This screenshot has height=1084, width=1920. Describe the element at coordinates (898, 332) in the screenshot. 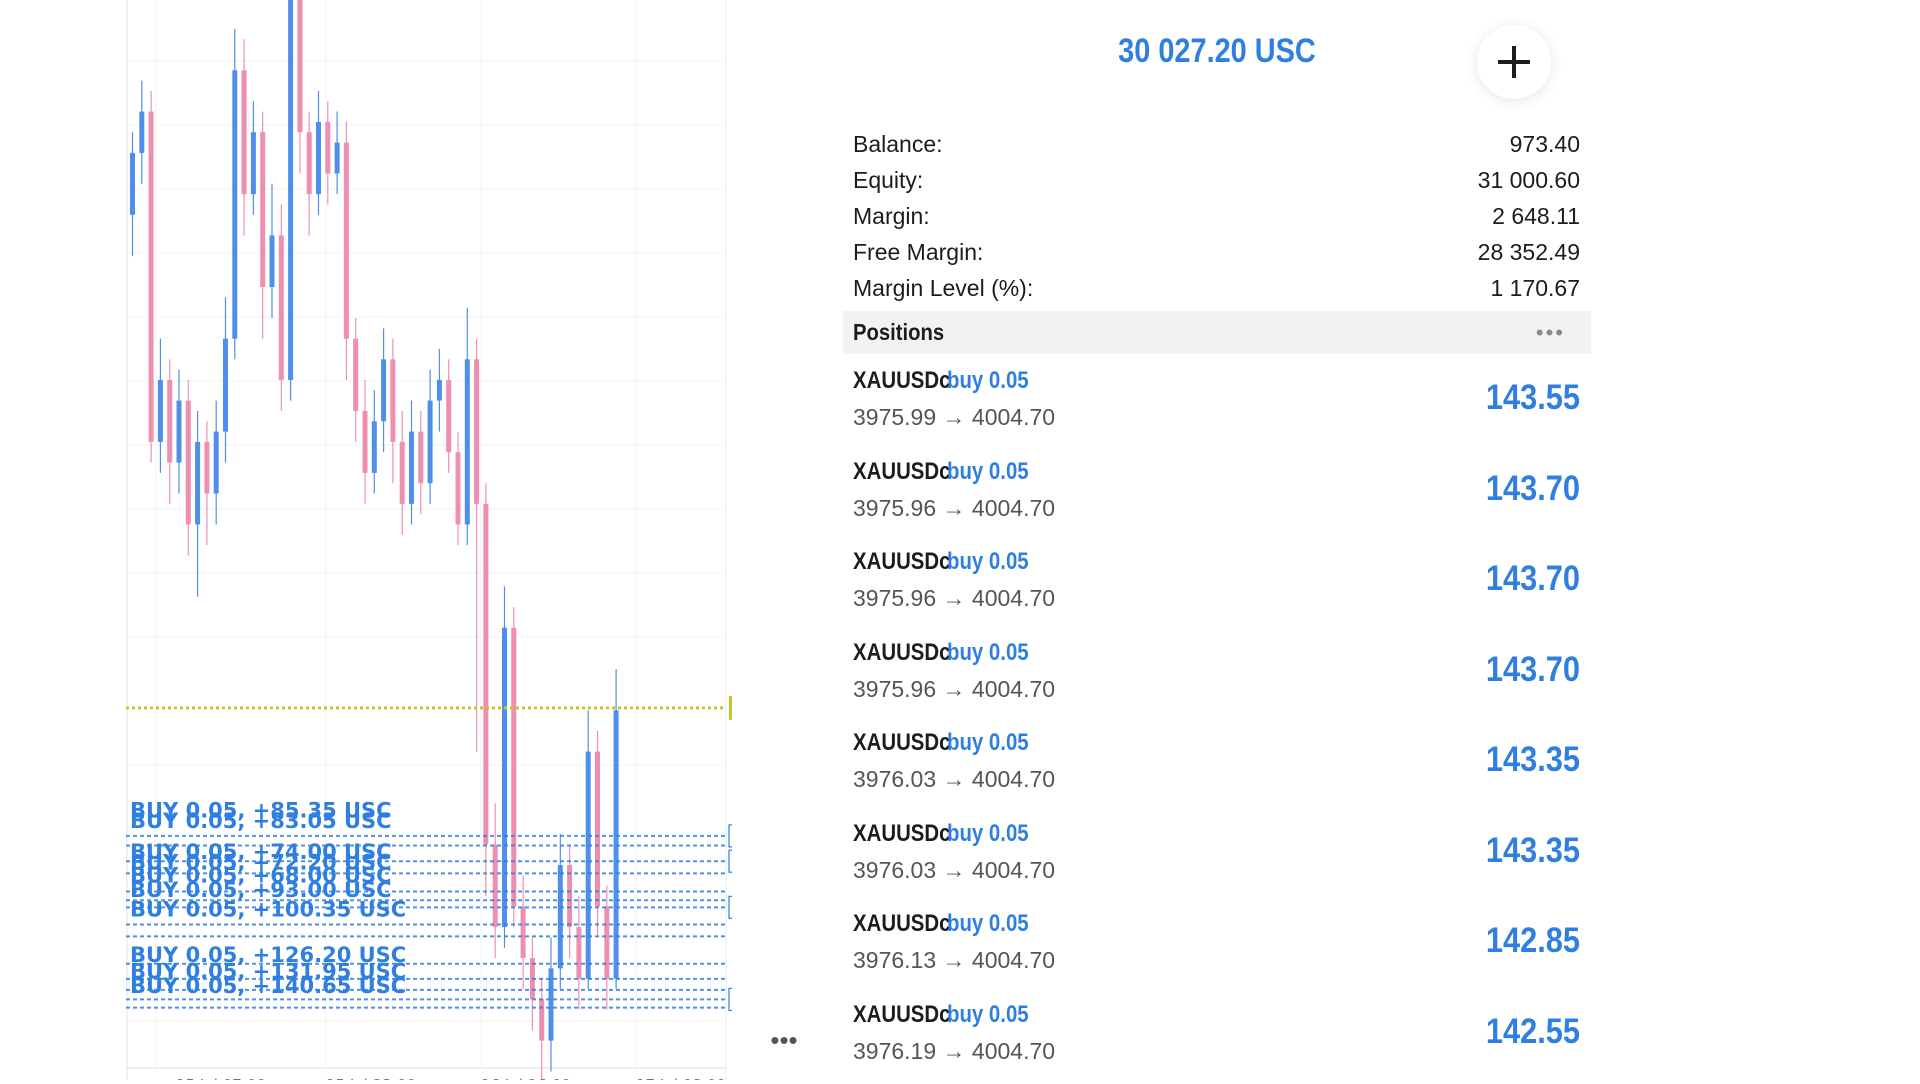

I see `positions-title: Positions` at that location.